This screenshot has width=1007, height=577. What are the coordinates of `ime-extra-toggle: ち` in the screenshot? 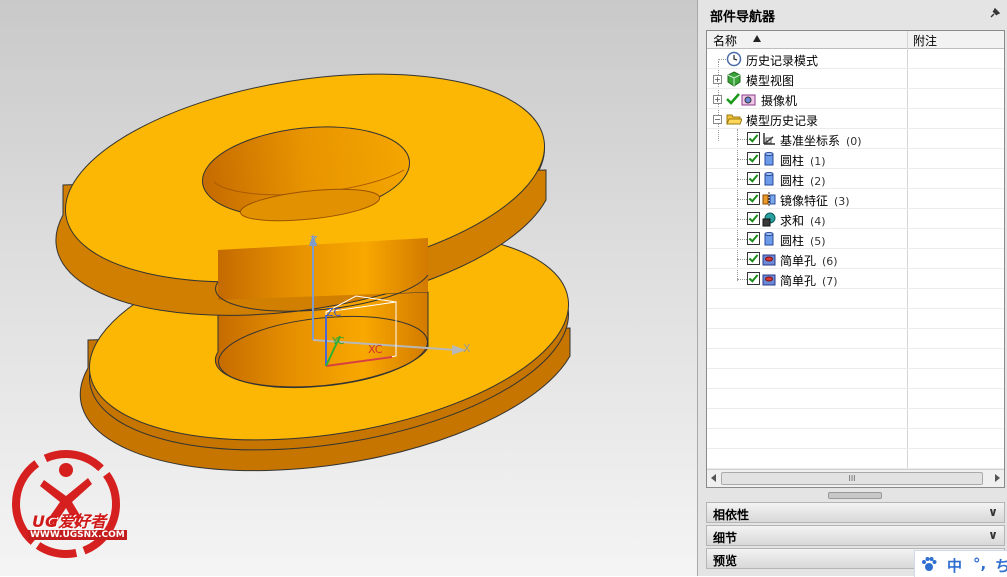 It's located at (1001, 565).